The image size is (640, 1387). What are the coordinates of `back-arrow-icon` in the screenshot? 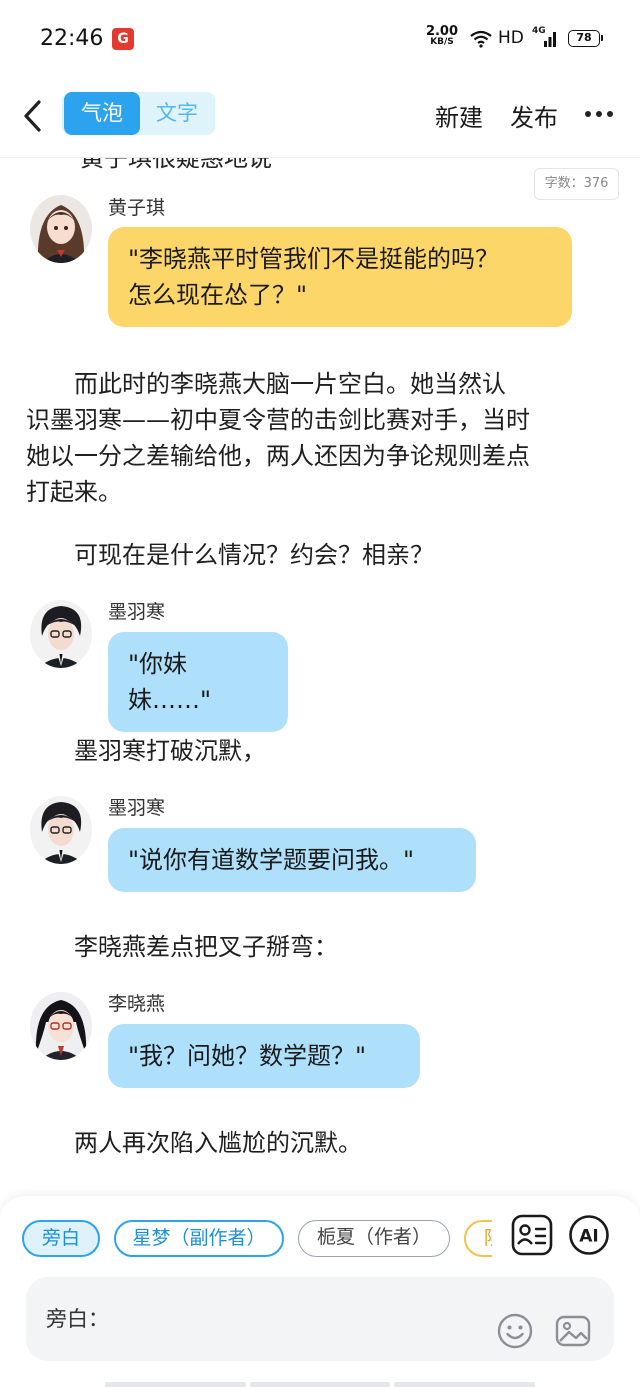 It's located at (34, 116).